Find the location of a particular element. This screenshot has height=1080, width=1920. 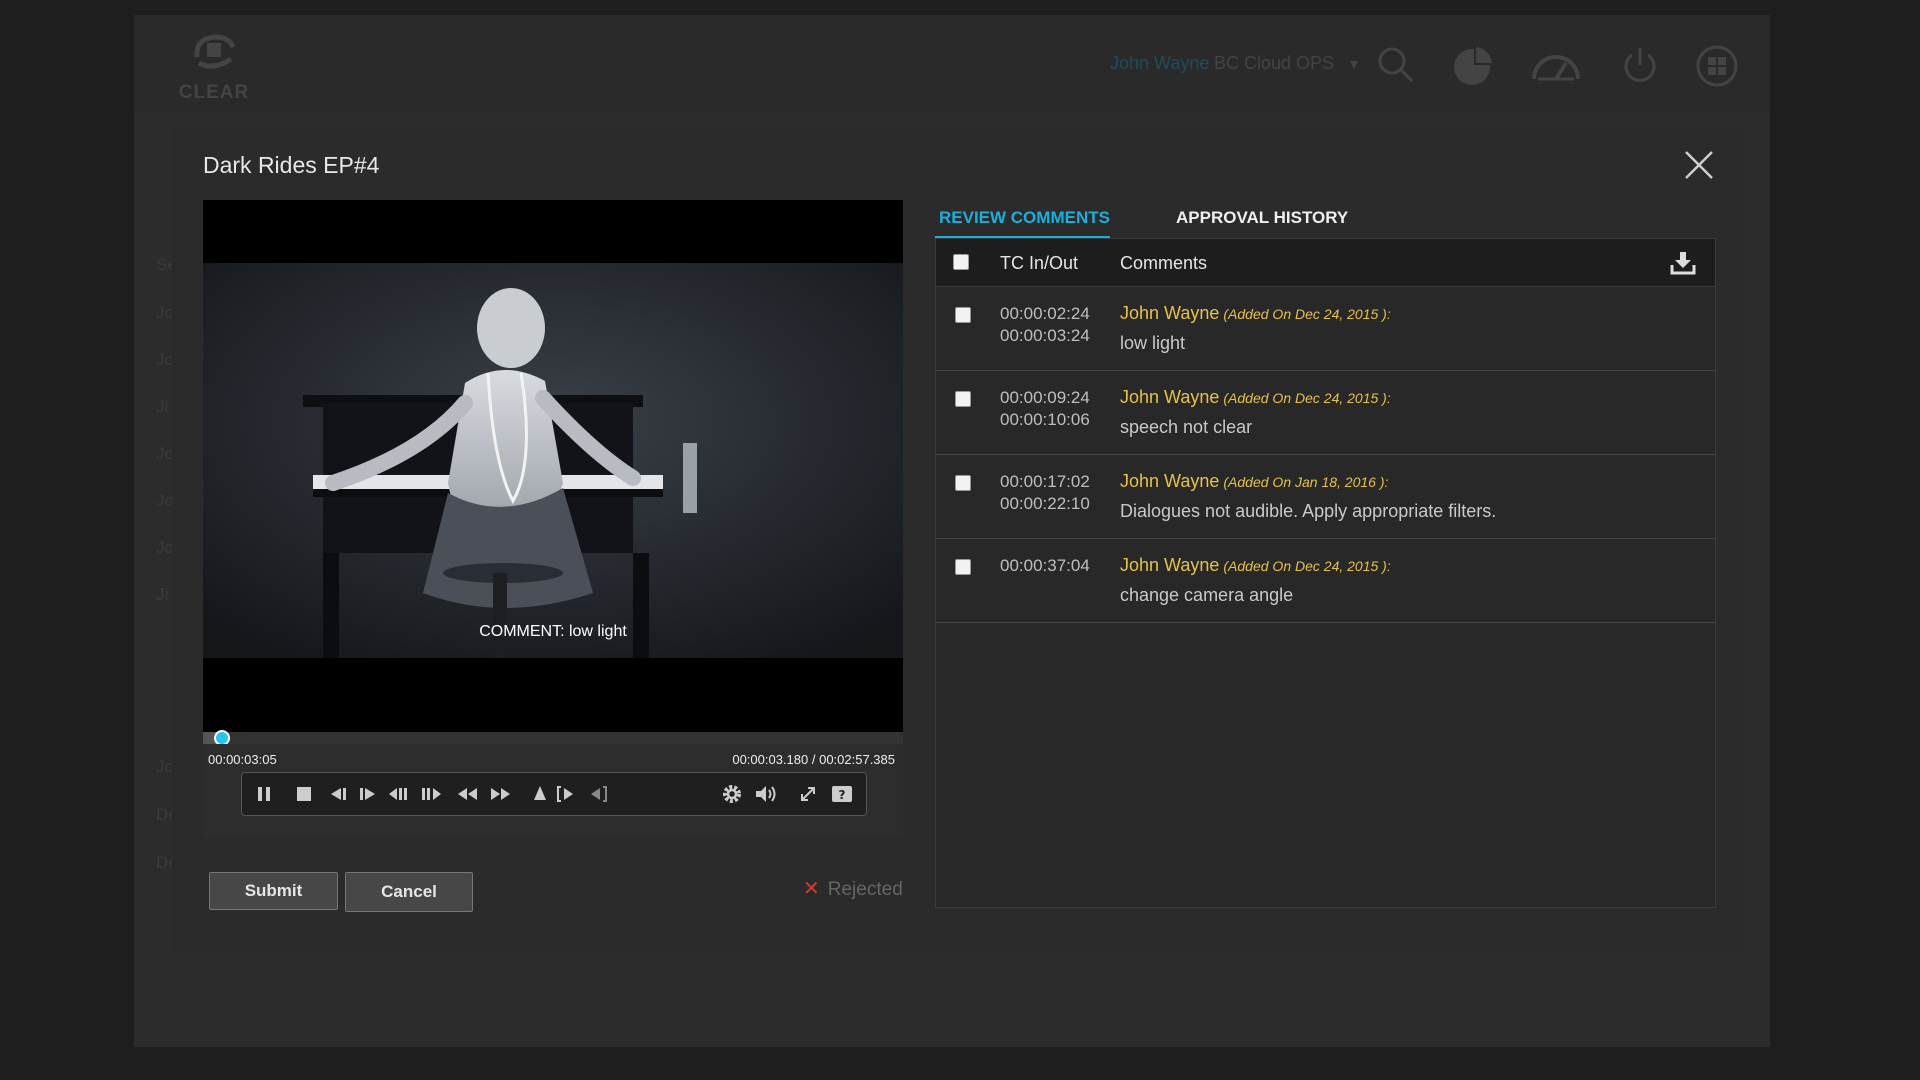

volume-icon is located at coordinates (766, 794).